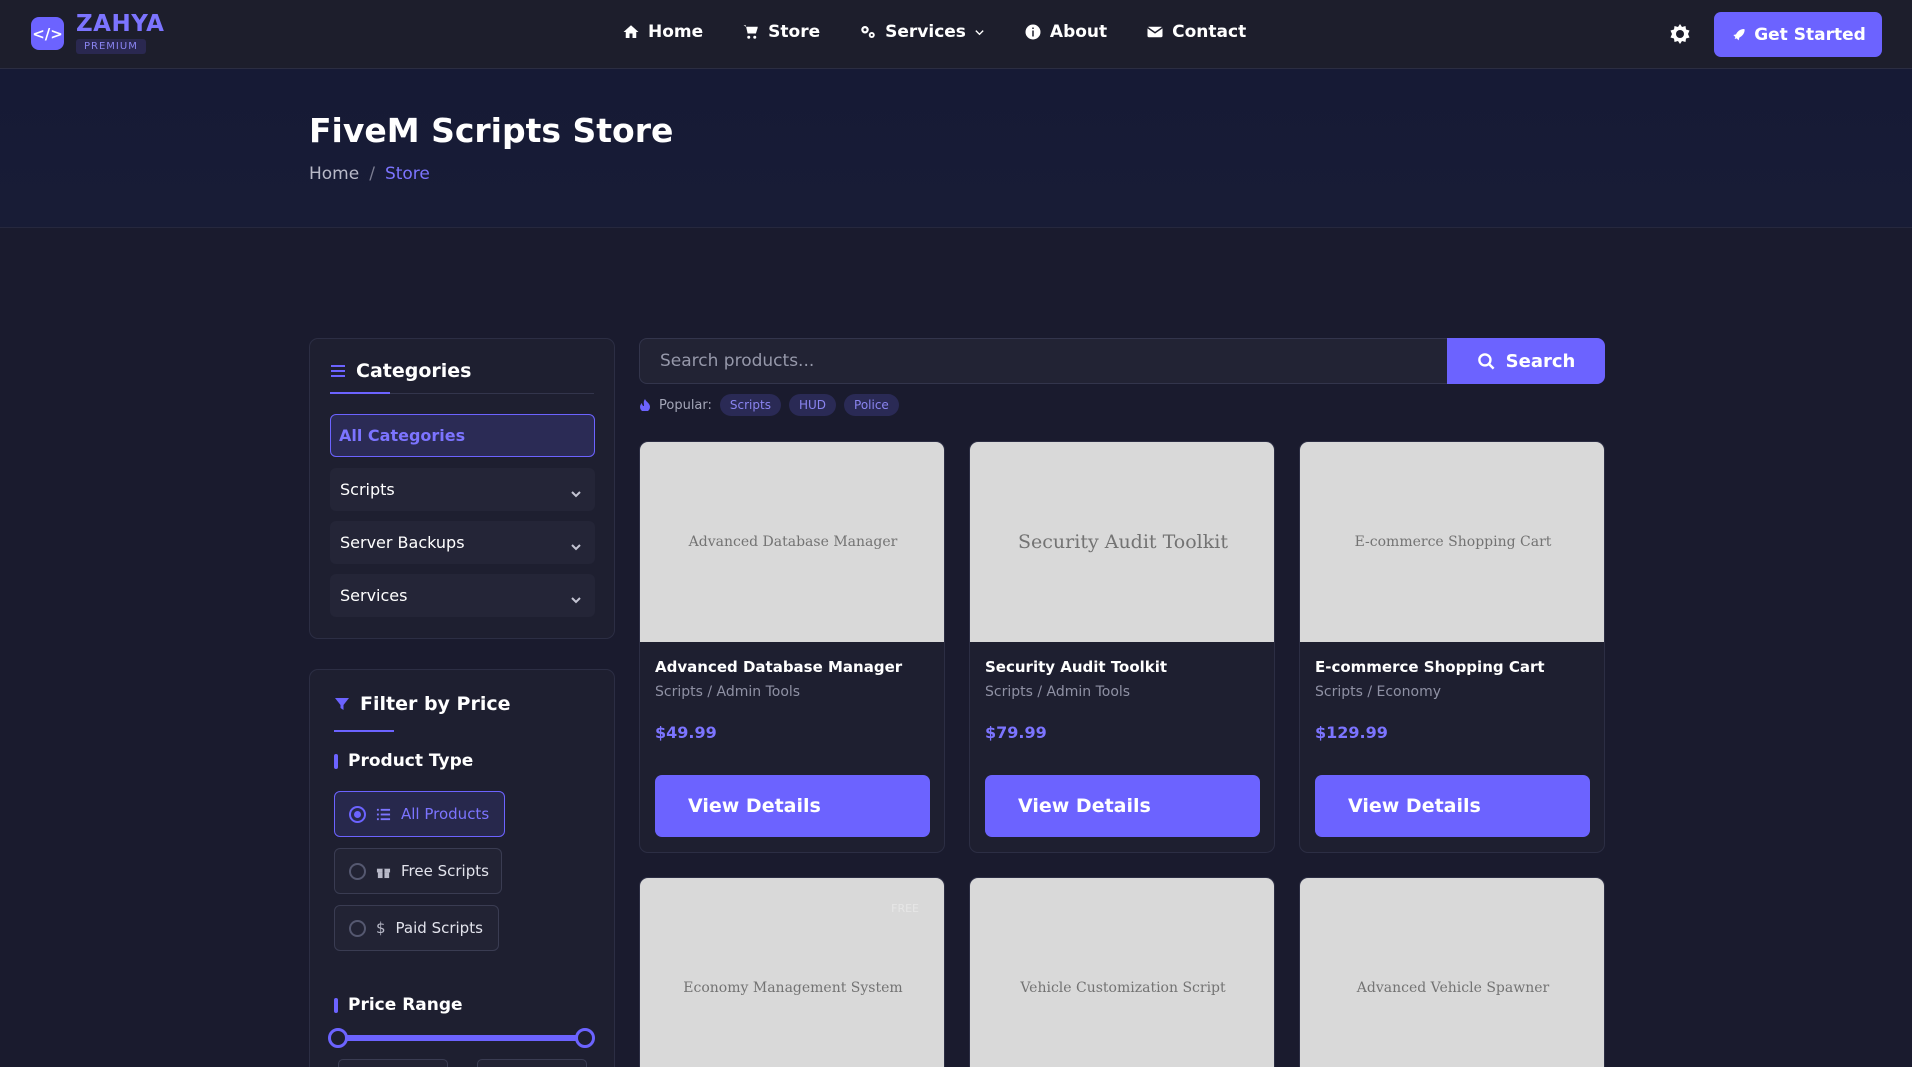 This screenshot has height=1067, width=1912. Describe the element at coordinates (414, 371) in the screenshot. I see `categories-title: Categories` at that location.